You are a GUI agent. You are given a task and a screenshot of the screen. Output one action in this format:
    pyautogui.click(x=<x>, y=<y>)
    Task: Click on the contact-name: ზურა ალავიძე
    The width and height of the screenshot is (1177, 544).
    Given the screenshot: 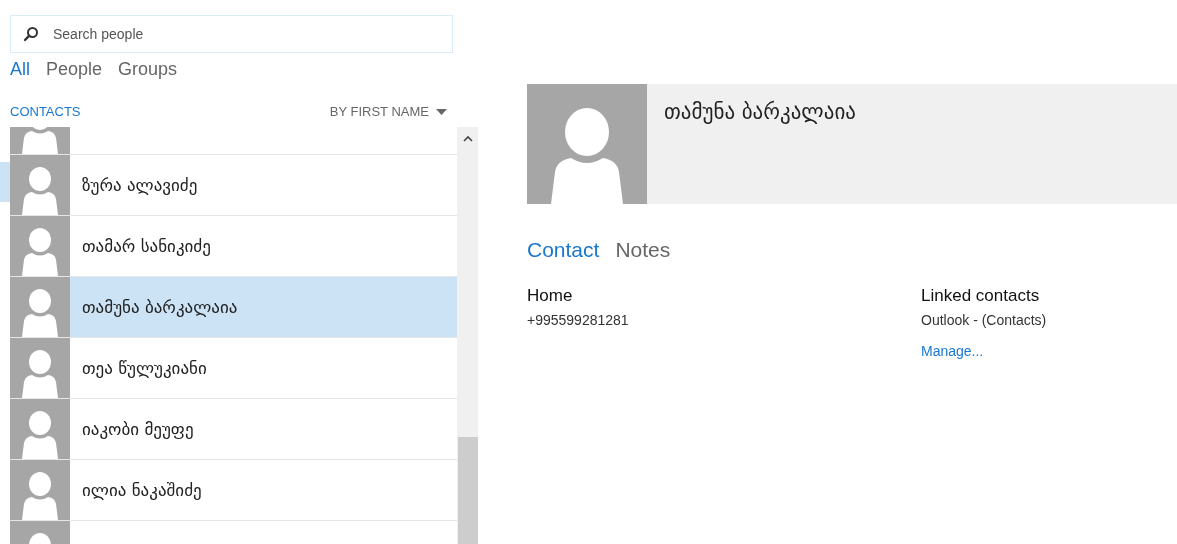 What is the action you would take?
    pyautogui.click(x=140, y=185)
    